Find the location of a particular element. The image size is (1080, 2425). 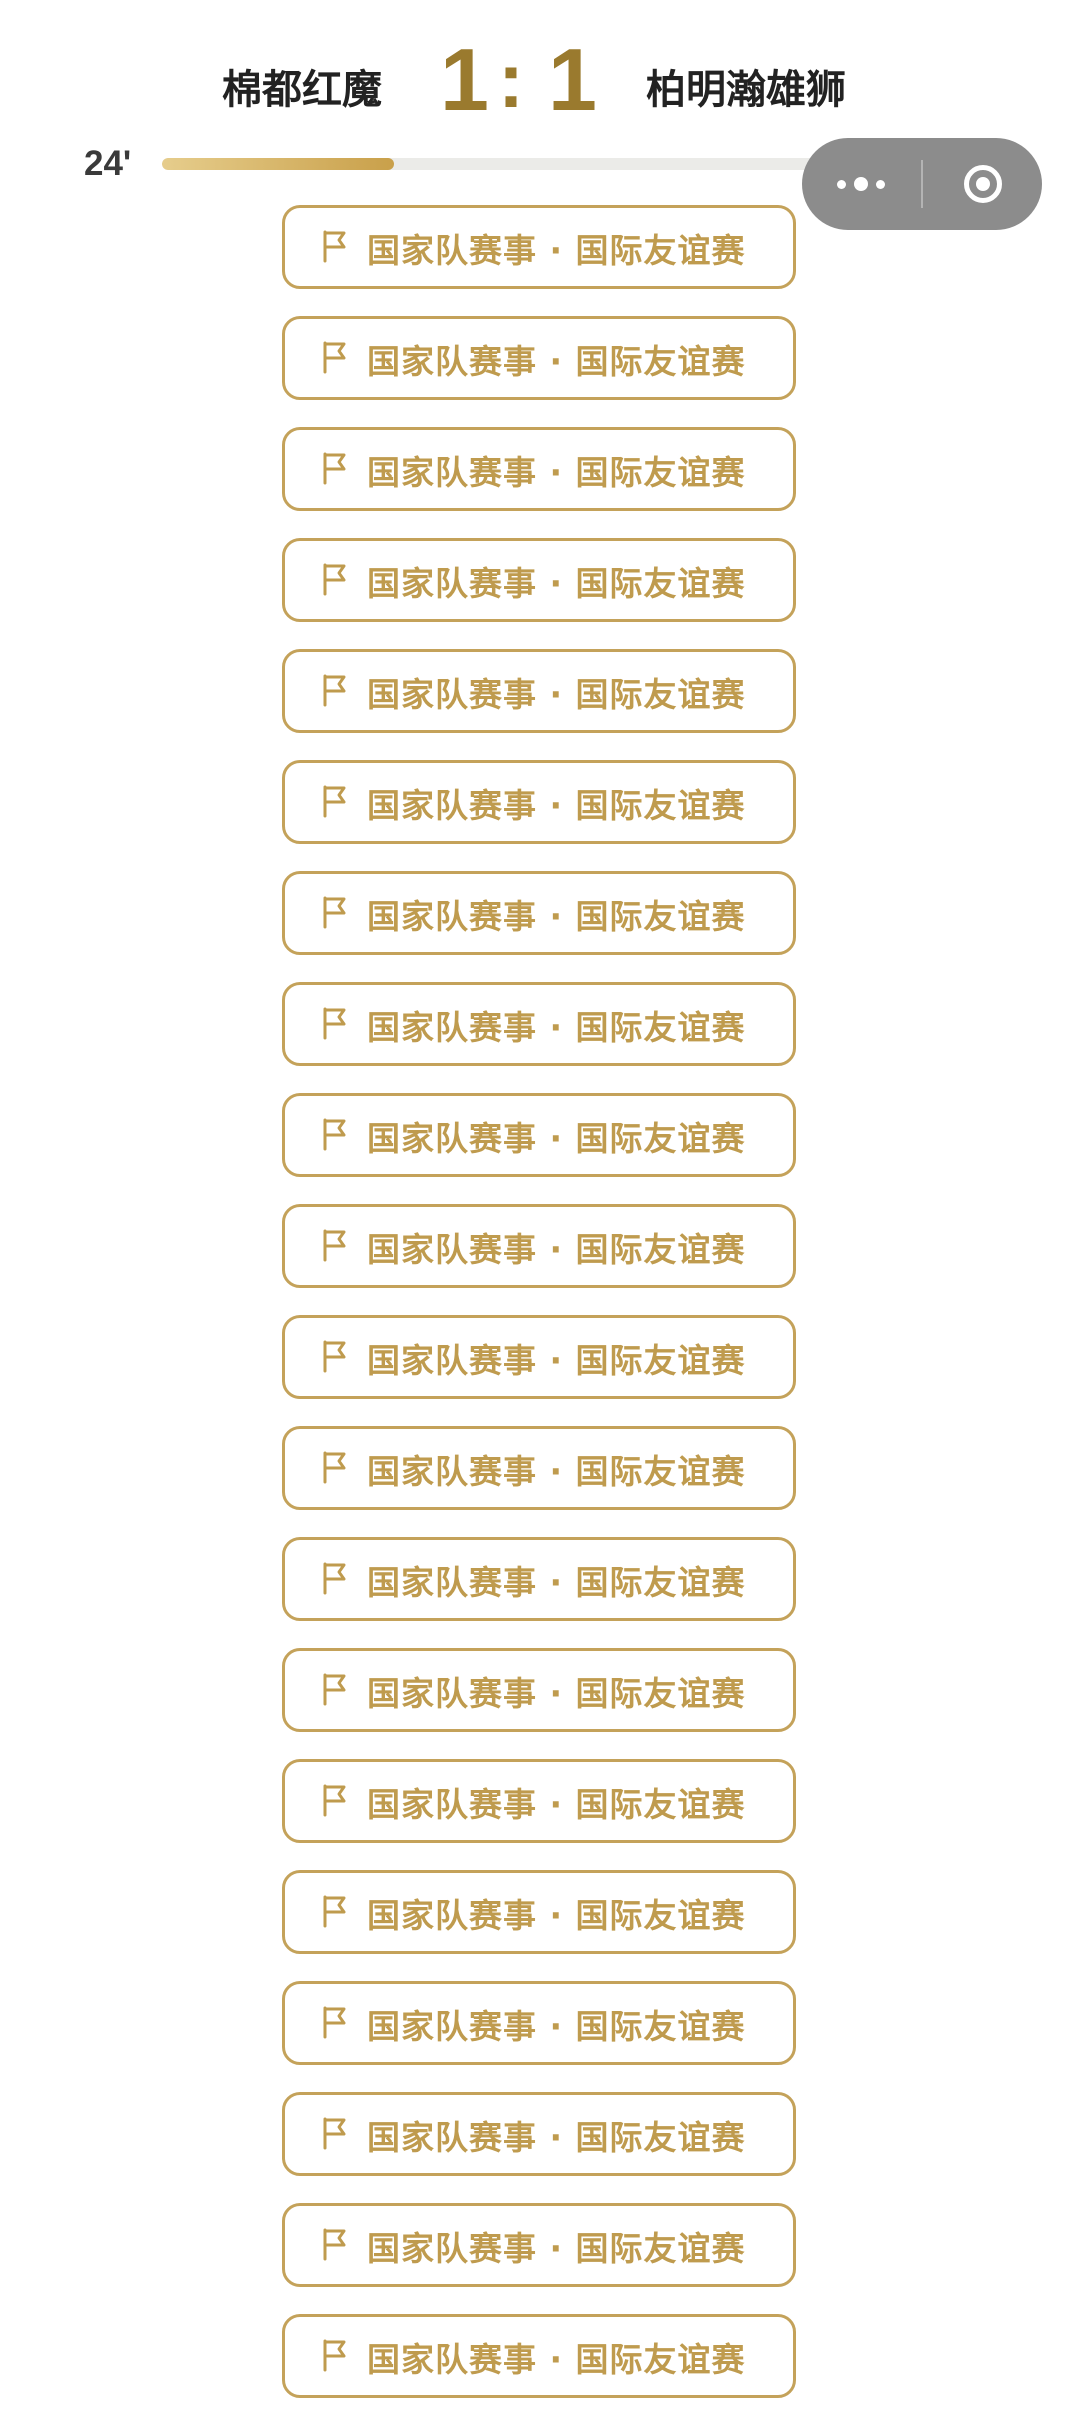

more-button is located at coordinates (861, 184).